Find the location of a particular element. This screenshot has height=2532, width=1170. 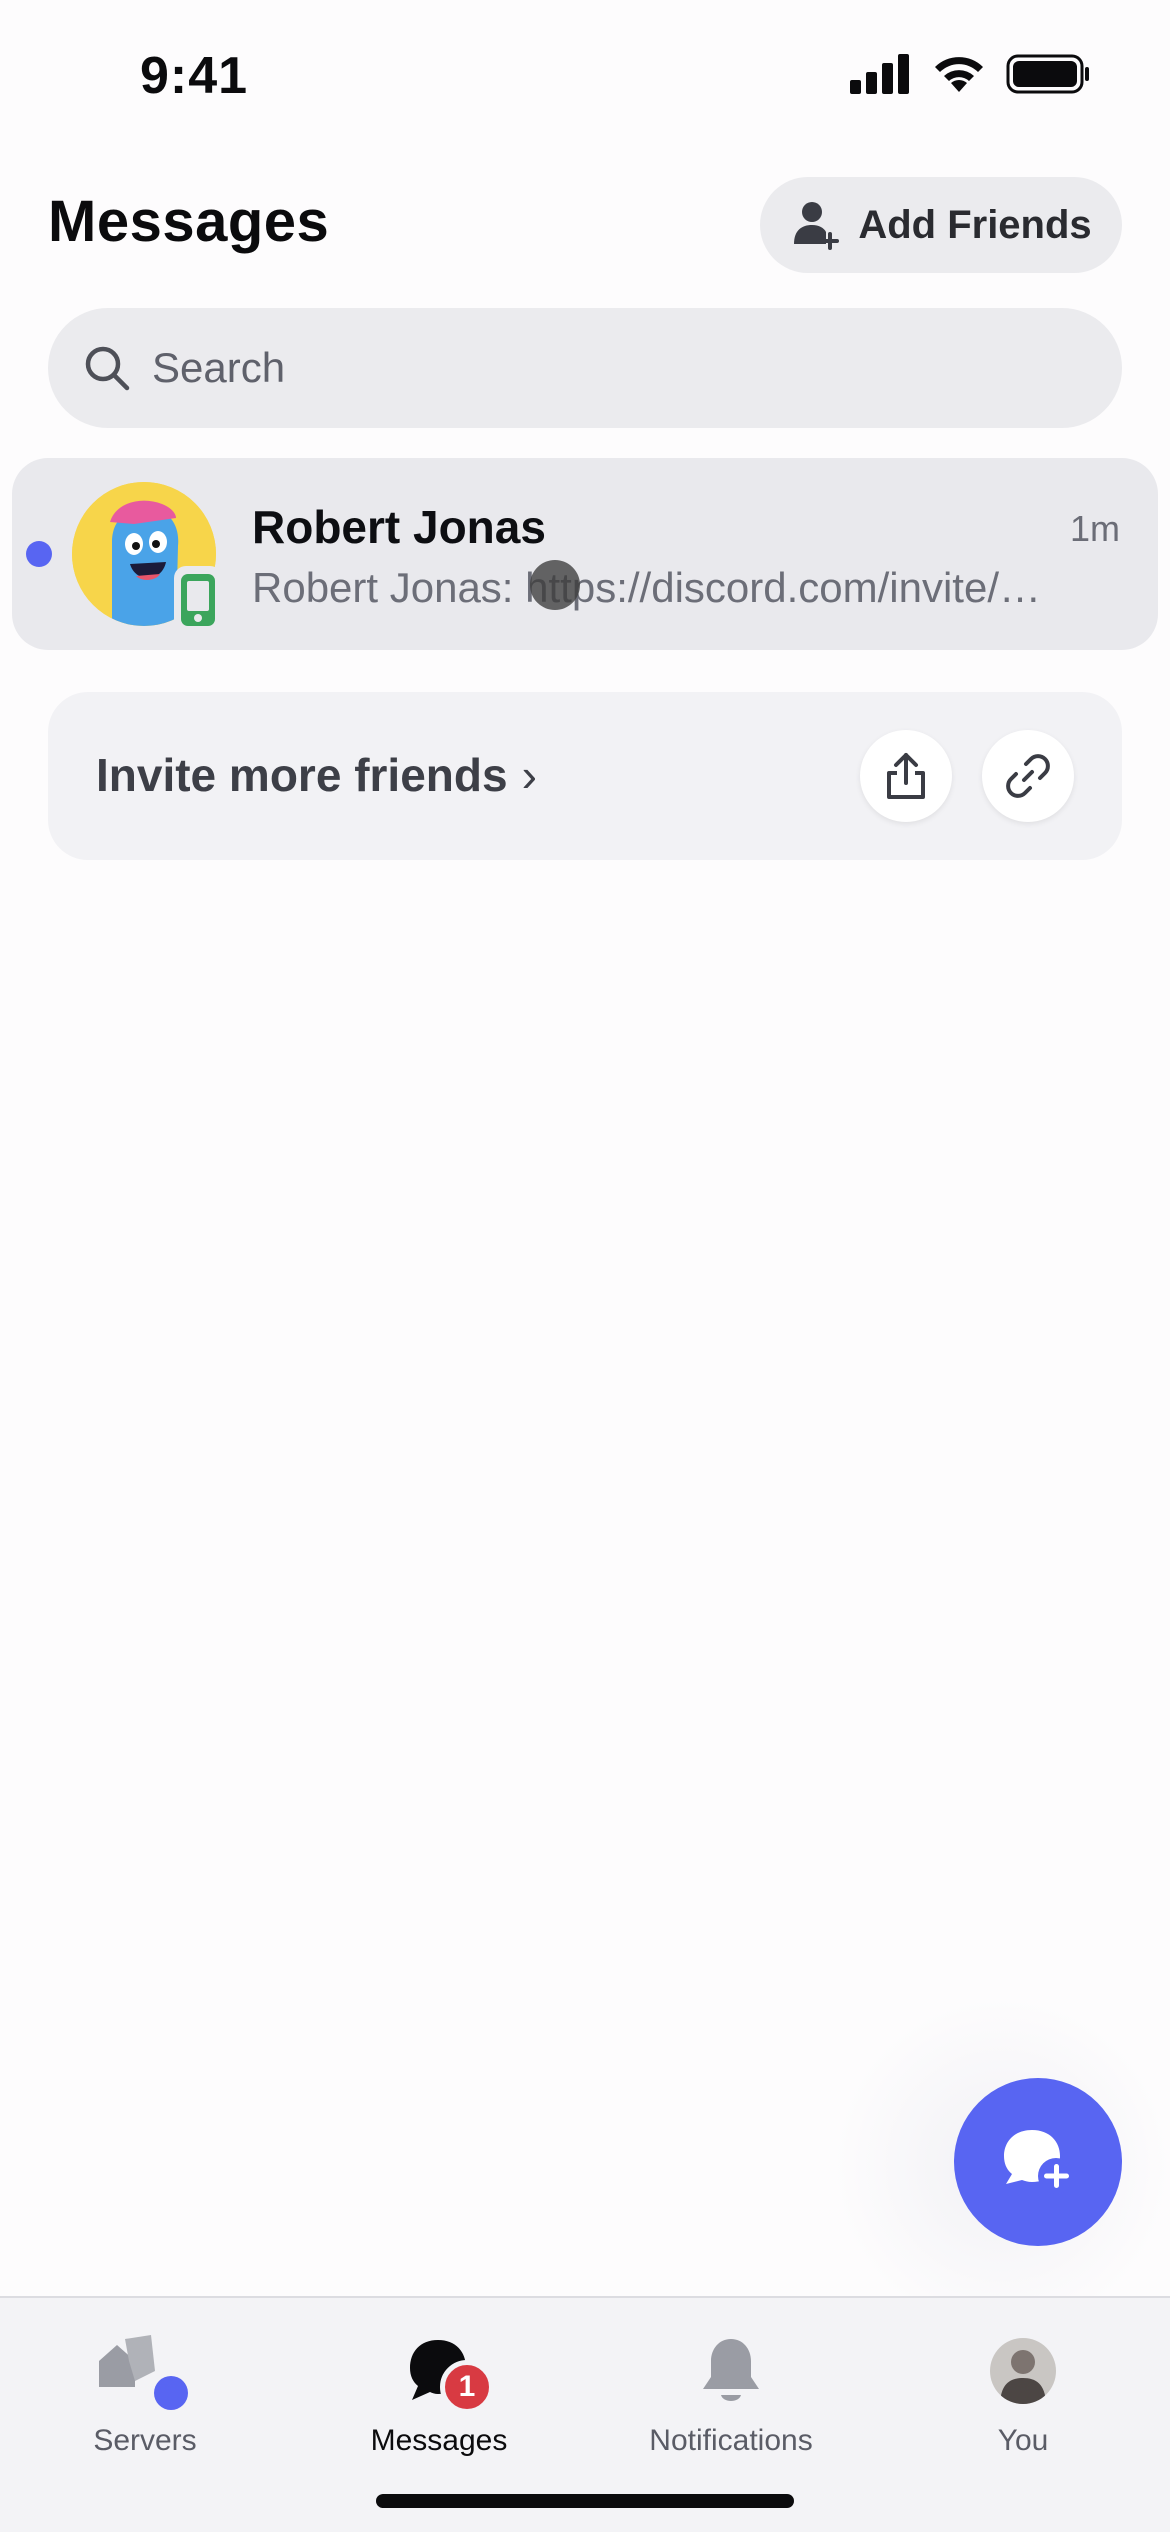

tab-servers: Servers is located at coordinates (145, 2396).